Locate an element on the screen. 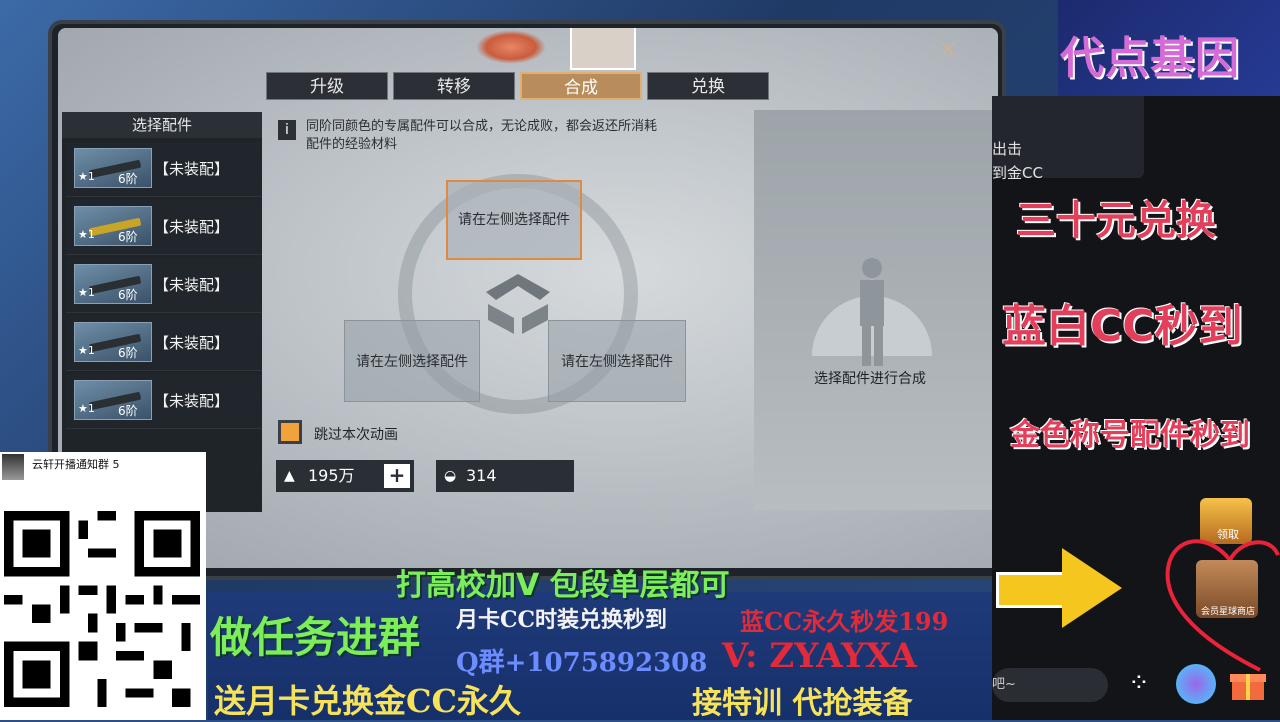 Image resolution: width=1280 pixels, height=722 pixels. tab-synthesize: 合成 is located at coordinates (581, 86).